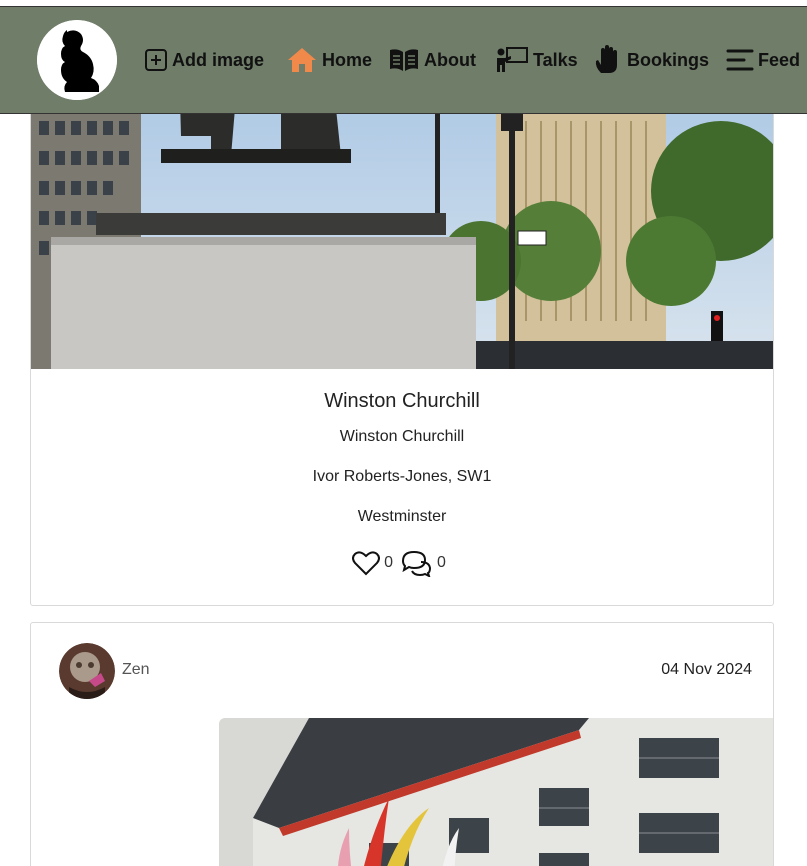 The height and width of the screenshot is (866, 807). What do you see at coordinates (302, 60) in the screenshot?
I see `home-icon` at bounding box center [302, 60].